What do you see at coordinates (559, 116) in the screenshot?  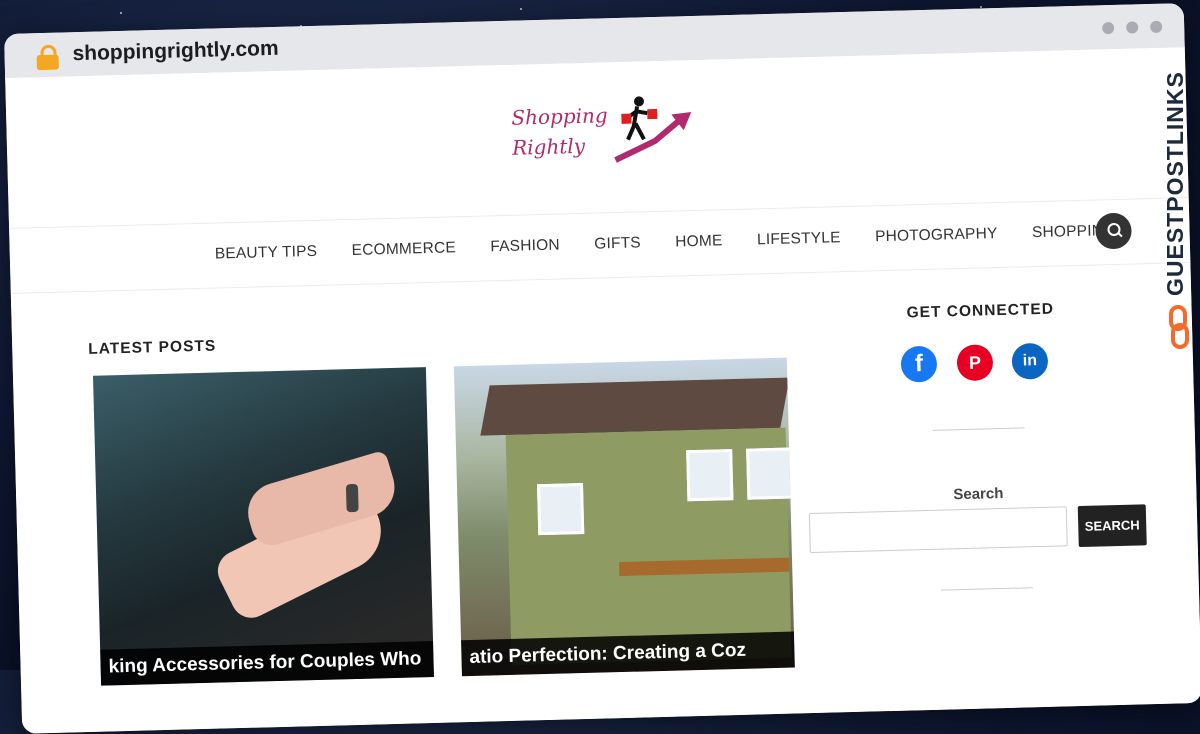 I see `logo-line-1: Shopping` at bounding box center [559, 116].